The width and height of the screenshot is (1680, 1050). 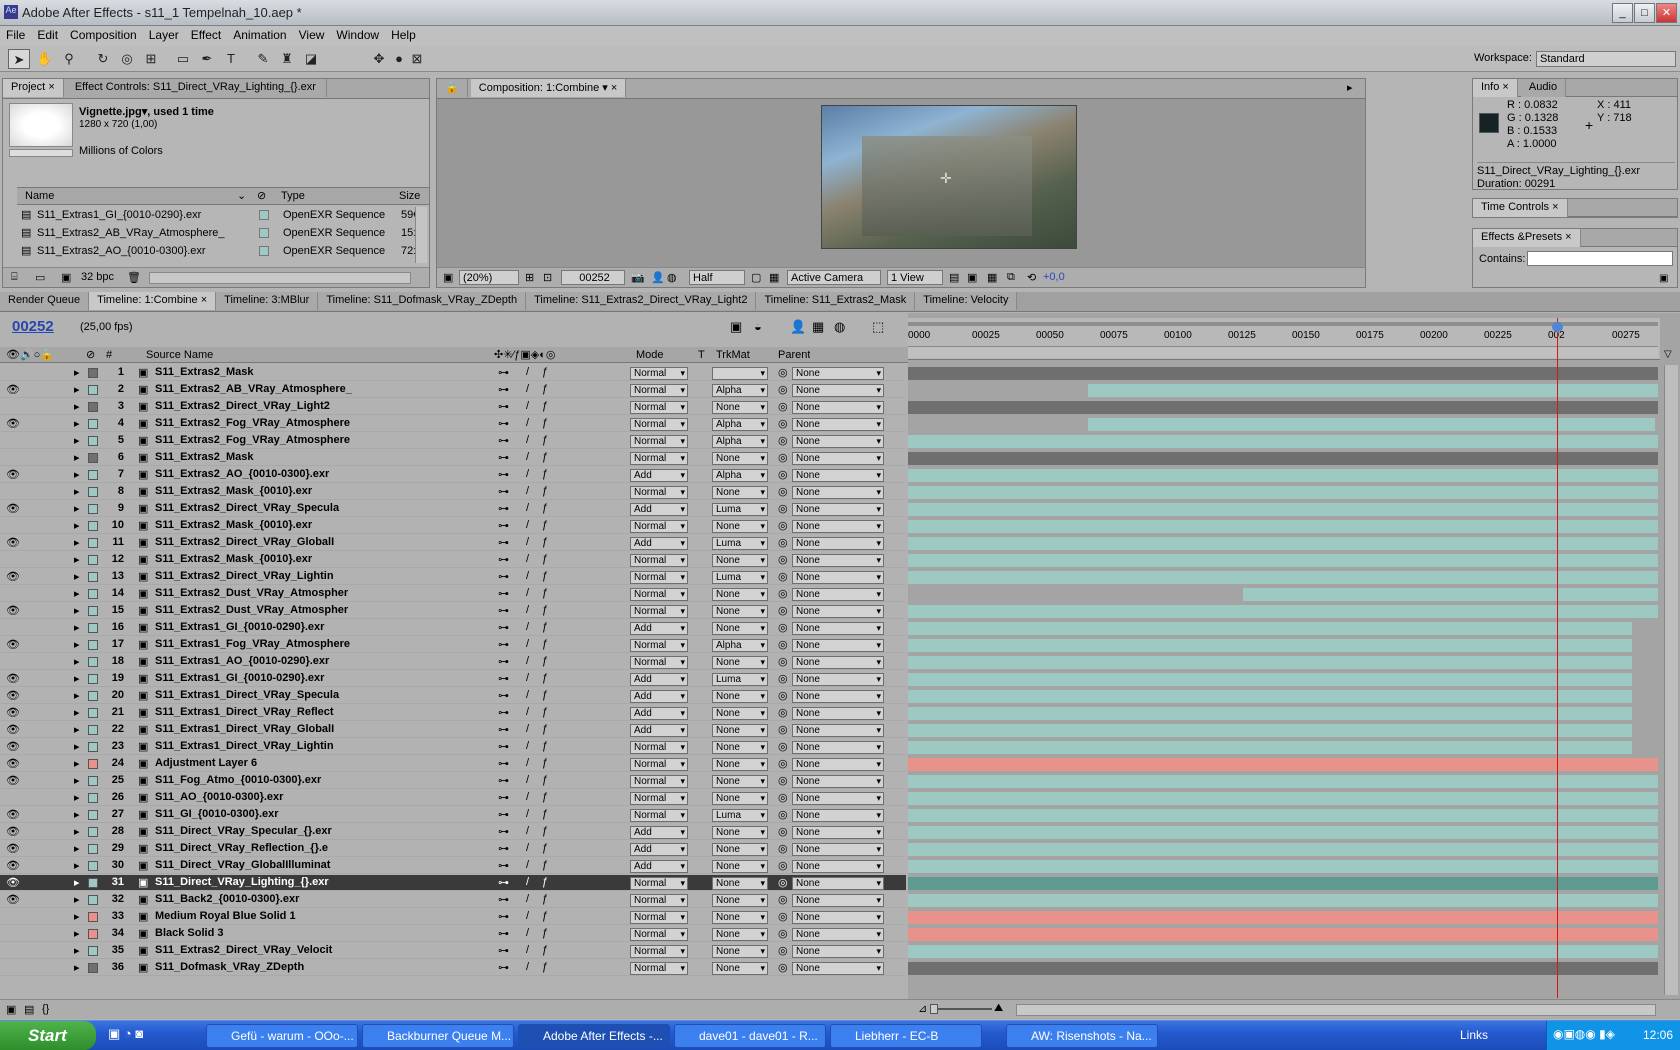 What do you see at coordinates (320, 644) in the screenshot?
I see `layer-source-name: S11_Extras1_Fog_VRay_Atmosphere` at bounding box center [320, 644].